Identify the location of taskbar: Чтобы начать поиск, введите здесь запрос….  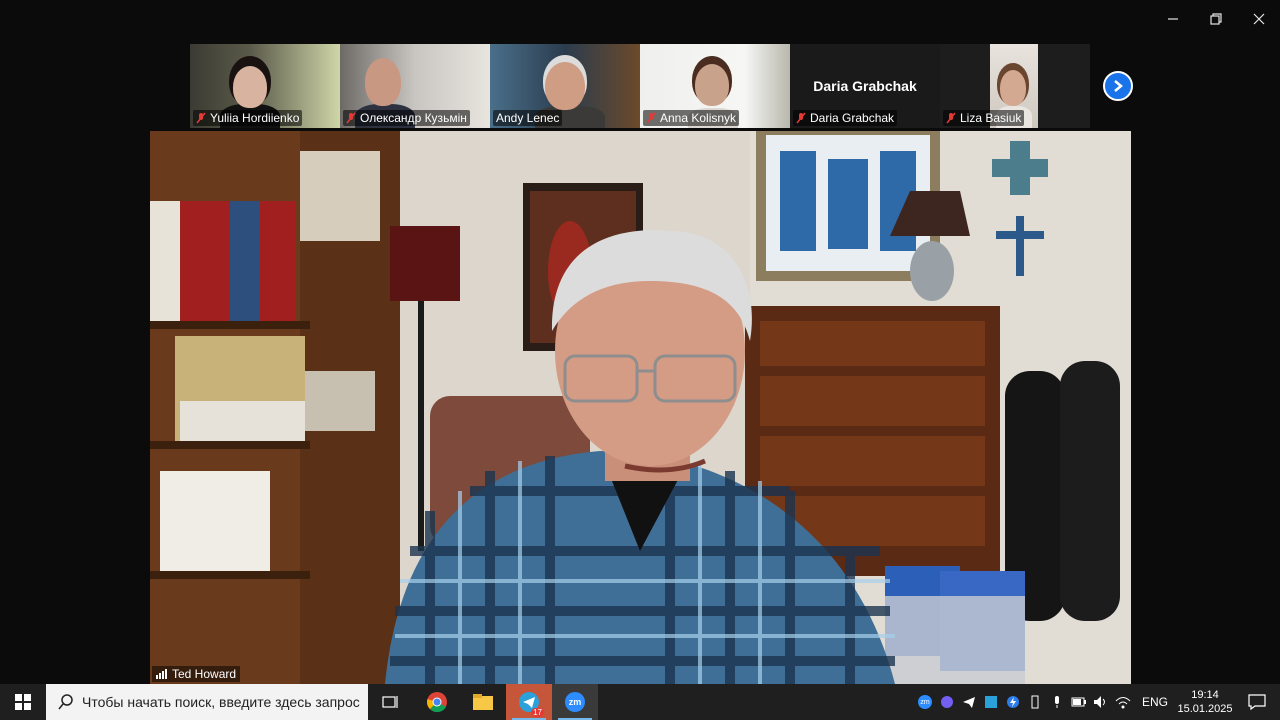
(640, 702).